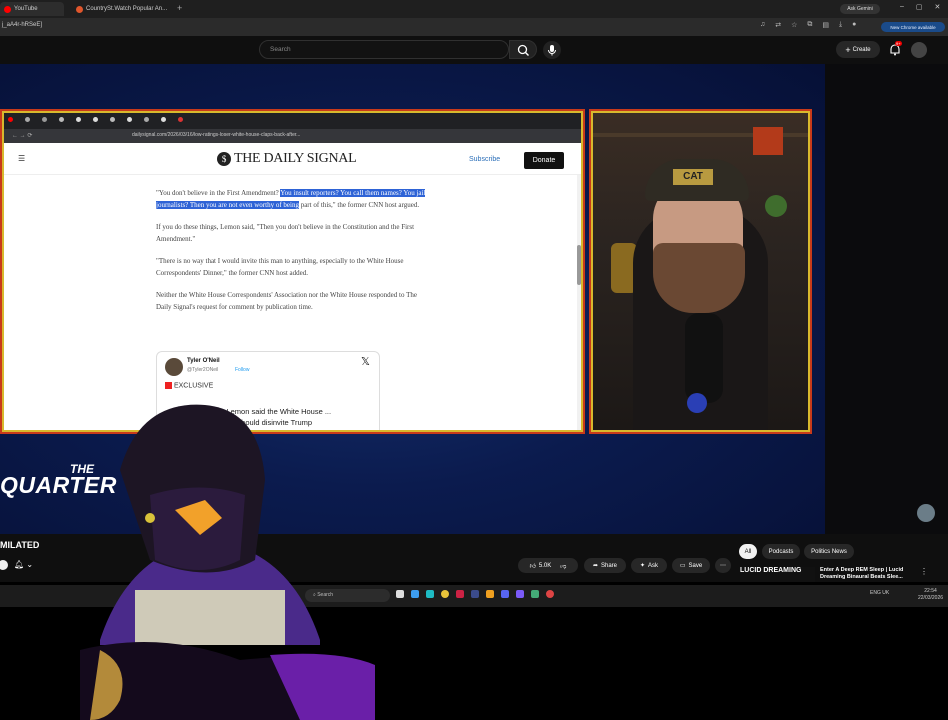  Describe the element at coordinates (768, 141) in the screenshot. I see `shelf-item` at that location.